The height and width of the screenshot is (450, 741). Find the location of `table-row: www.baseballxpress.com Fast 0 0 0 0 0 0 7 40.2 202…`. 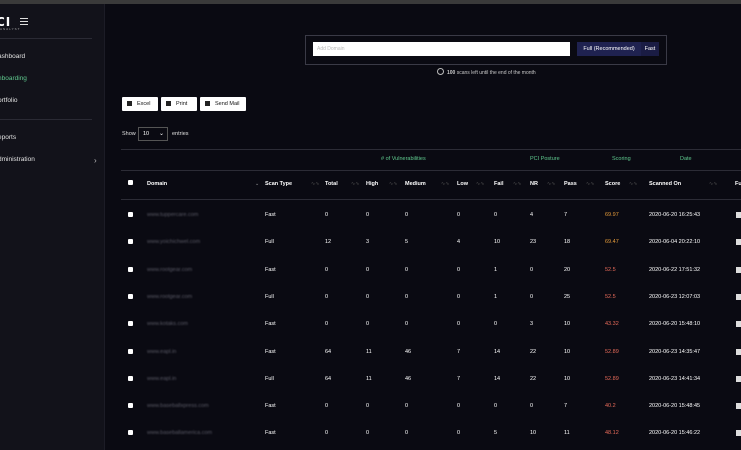

table-row: www.baseballxpress.com Fast 0 0 0 0 0 0 7 40.2 202… is located at coordinates (431, 405).